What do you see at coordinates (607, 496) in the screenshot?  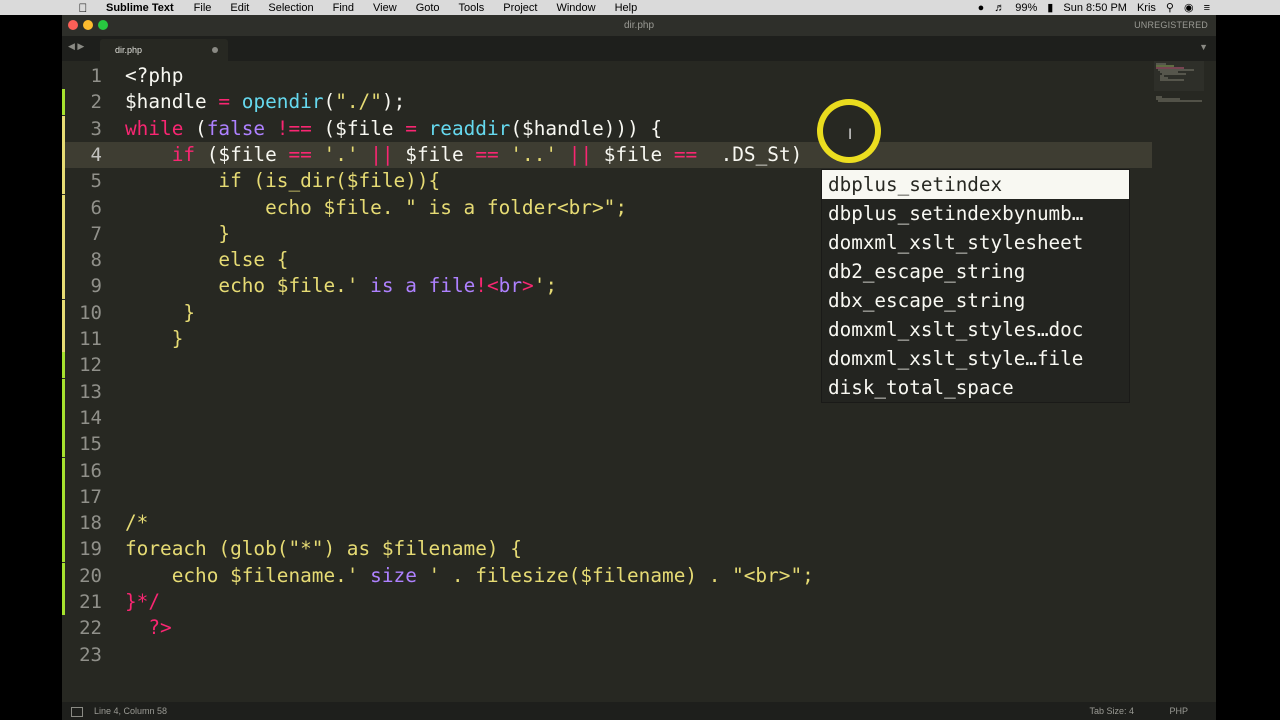 I see `code-line: 17` at bounding box center [607, 496].